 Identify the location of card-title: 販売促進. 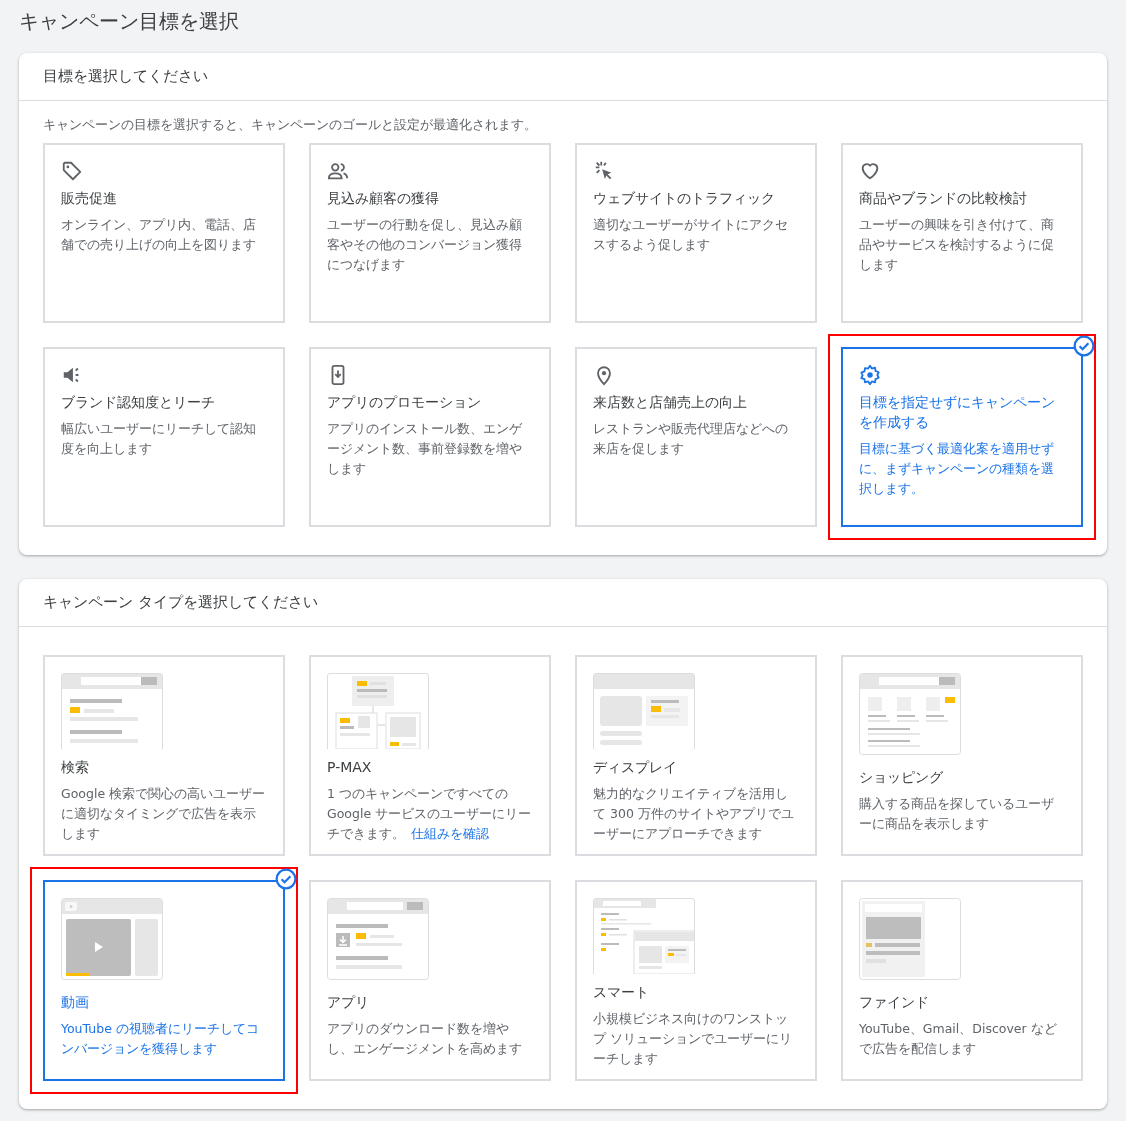
(89, 198).